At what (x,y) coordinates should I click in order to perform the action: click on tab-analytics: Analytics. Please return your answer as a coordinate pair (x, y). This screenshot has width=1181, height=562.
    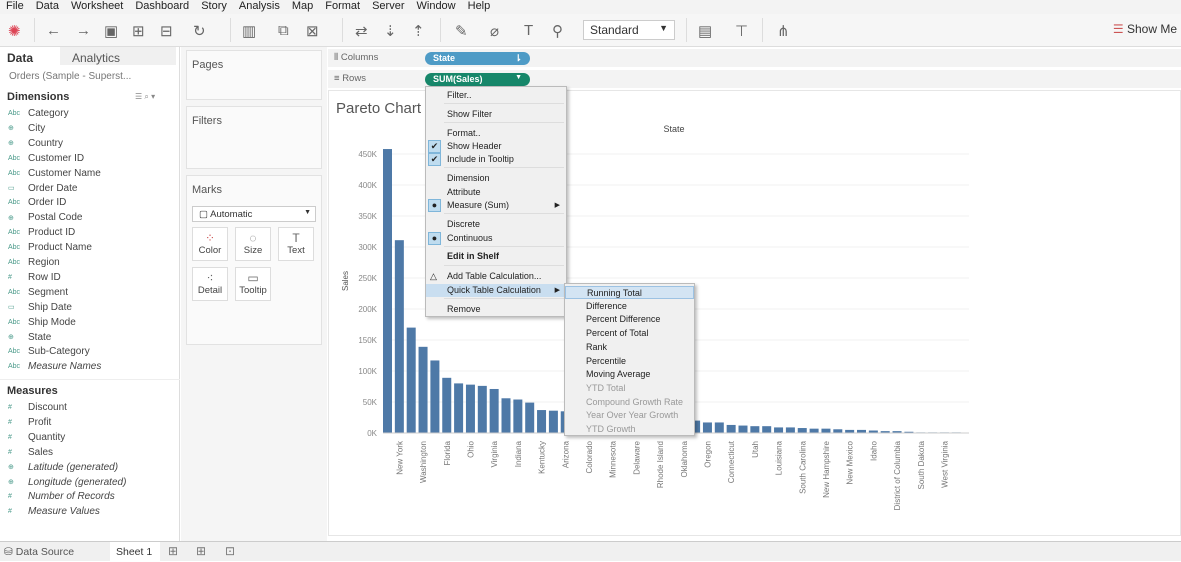
    Looking at the image, I should click on (118, 56).